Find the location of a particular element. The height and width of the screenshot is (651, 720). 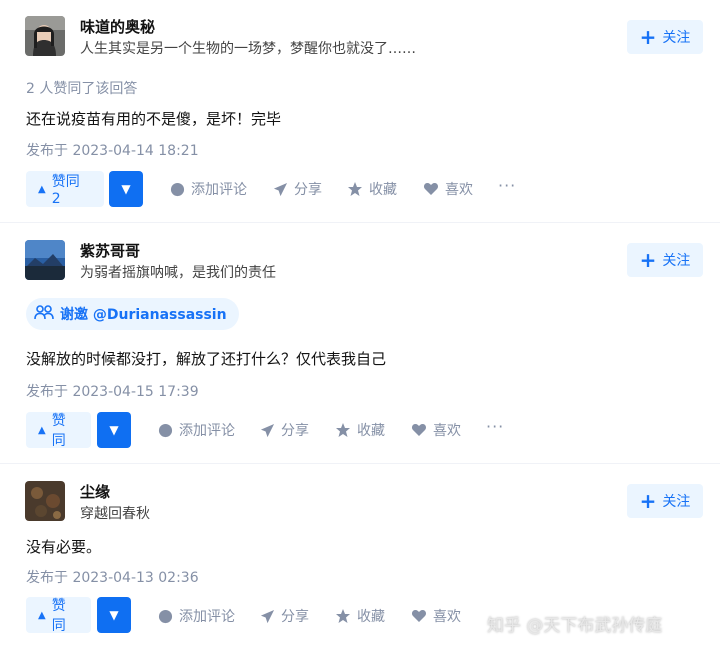

answer-content: 还在说疫苗有用的不是傻，是坏！完毕 is located at coordinates (154, 119).